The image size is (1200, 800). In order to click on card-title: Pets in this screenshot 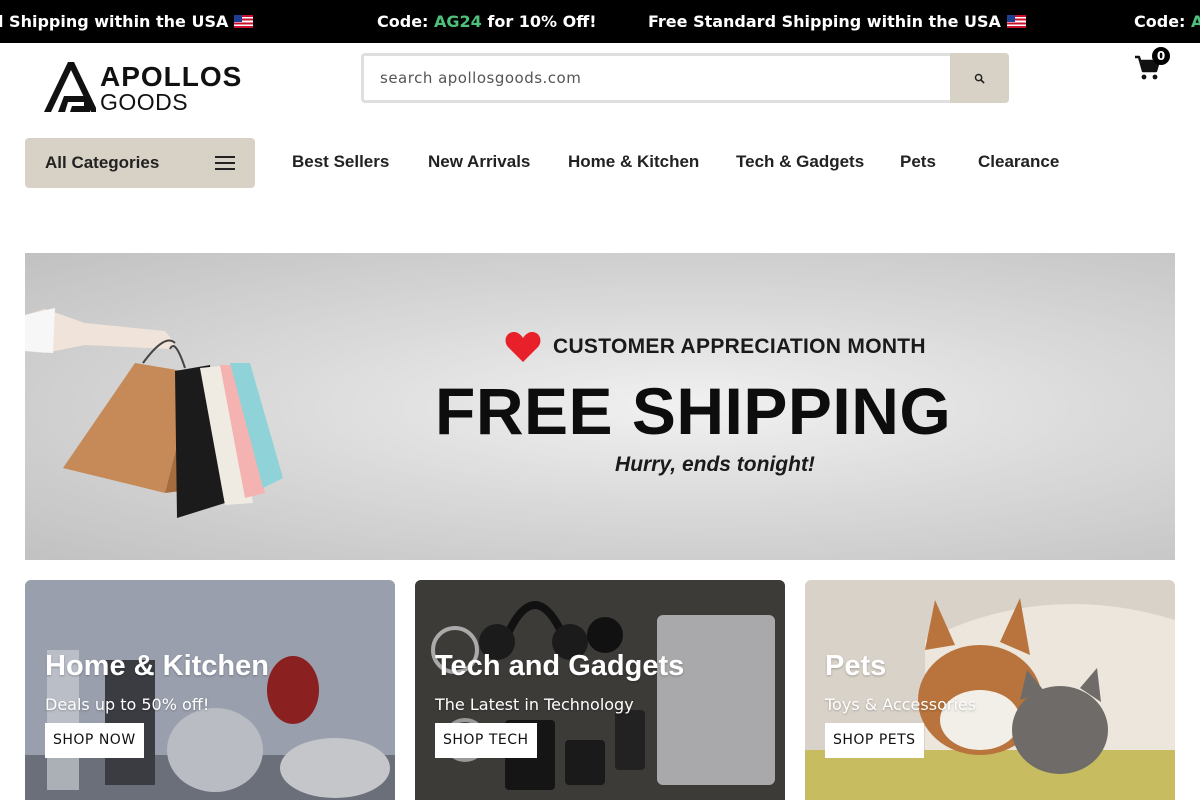, I will do `click(856, 666)`.